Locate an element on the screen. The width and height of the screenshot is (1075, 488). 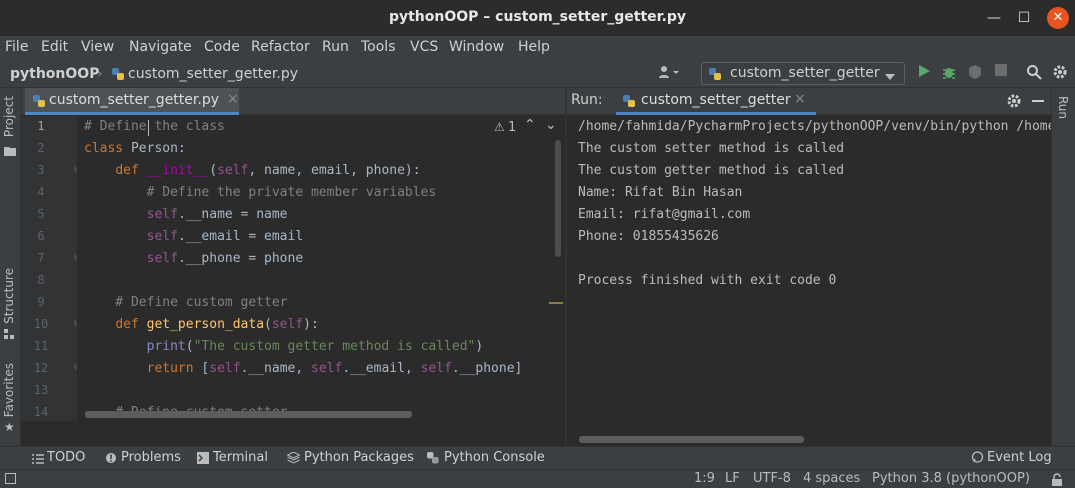
line-number: 4 is located at coordinates (41, 192).